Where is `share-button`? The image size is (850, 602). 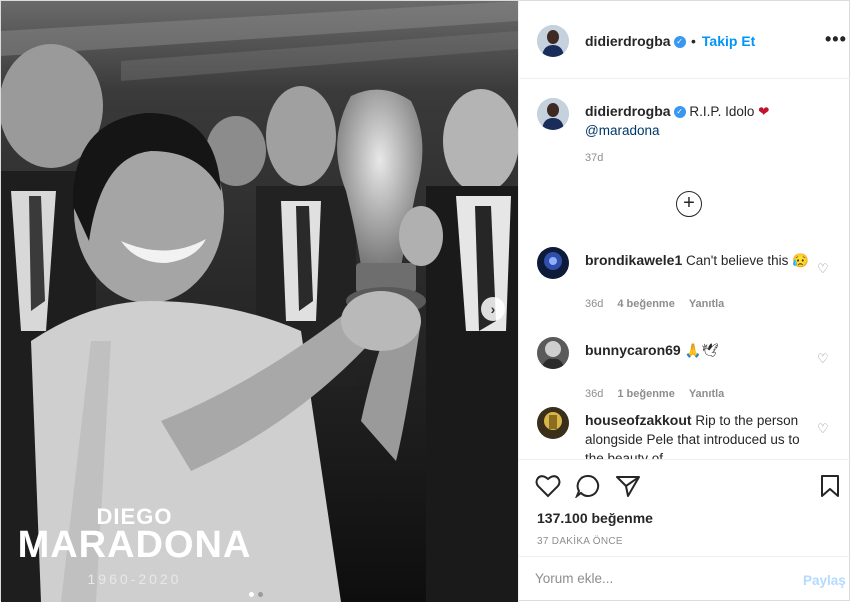
share-button is located at coordinates (628, 489).